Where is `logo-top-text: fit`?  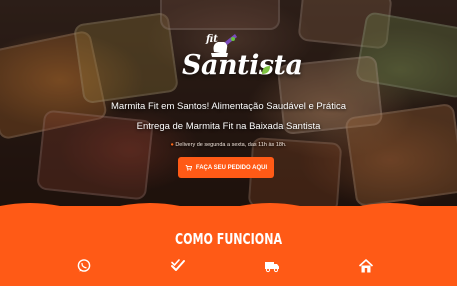
logo-top-text: fit is located at coordinates (212, 39).